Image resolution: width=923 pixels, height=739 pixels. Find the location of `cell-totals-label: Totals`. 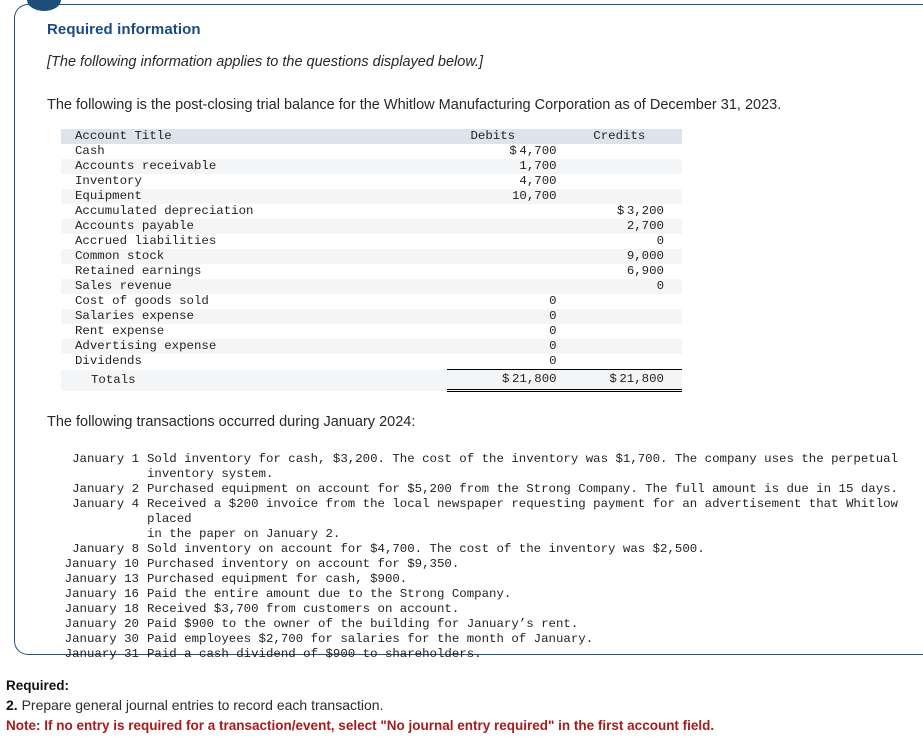

cell-totals-label: Totals is located at coordinates (254, 380).